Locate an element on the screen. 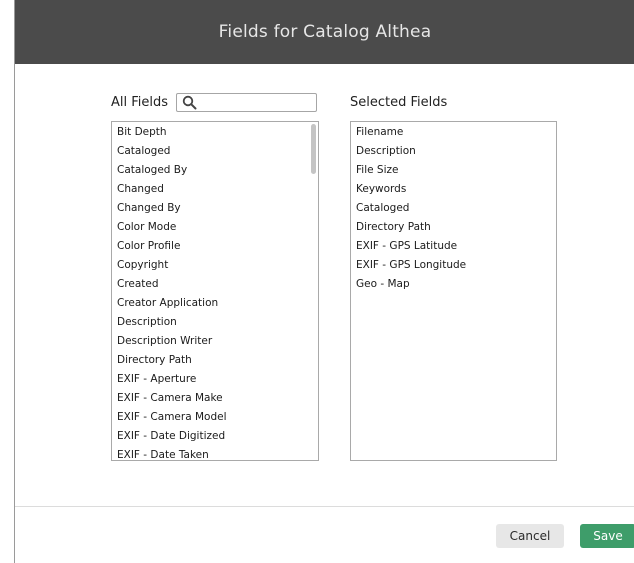 The image size is (634, 563). save-button: Save is located at coordinates (607, 536).